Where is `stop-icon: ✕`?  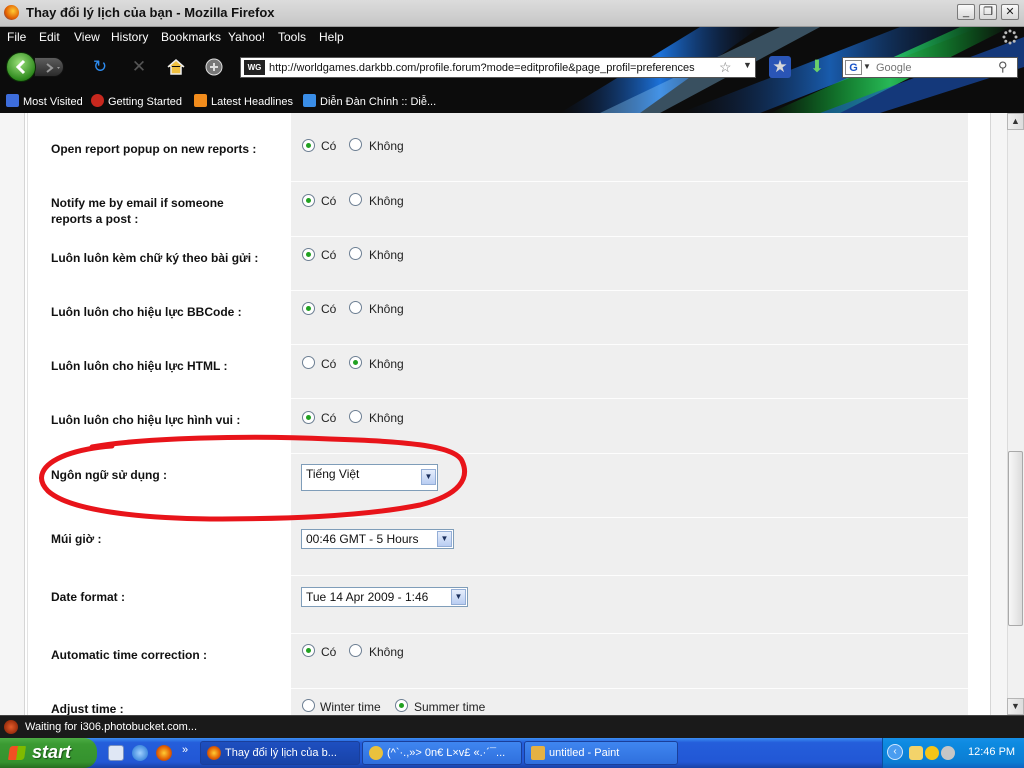 stop-icon: ✕ is located at coordinates (139, 67).